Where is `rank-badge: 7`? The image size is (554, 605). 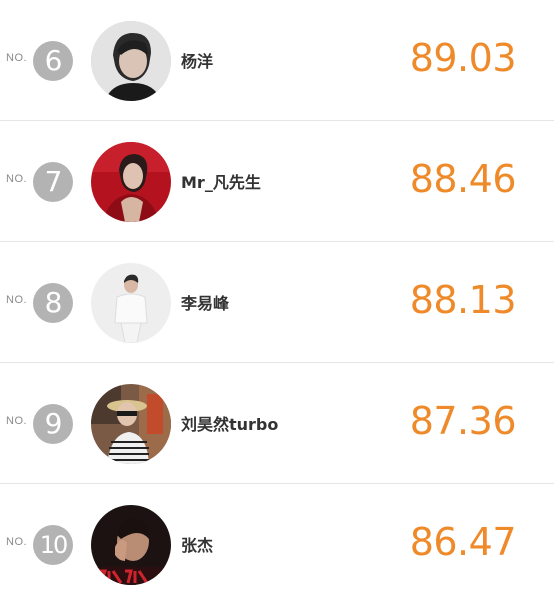 rank-badge: 7 is located at coordinates (53, 182).